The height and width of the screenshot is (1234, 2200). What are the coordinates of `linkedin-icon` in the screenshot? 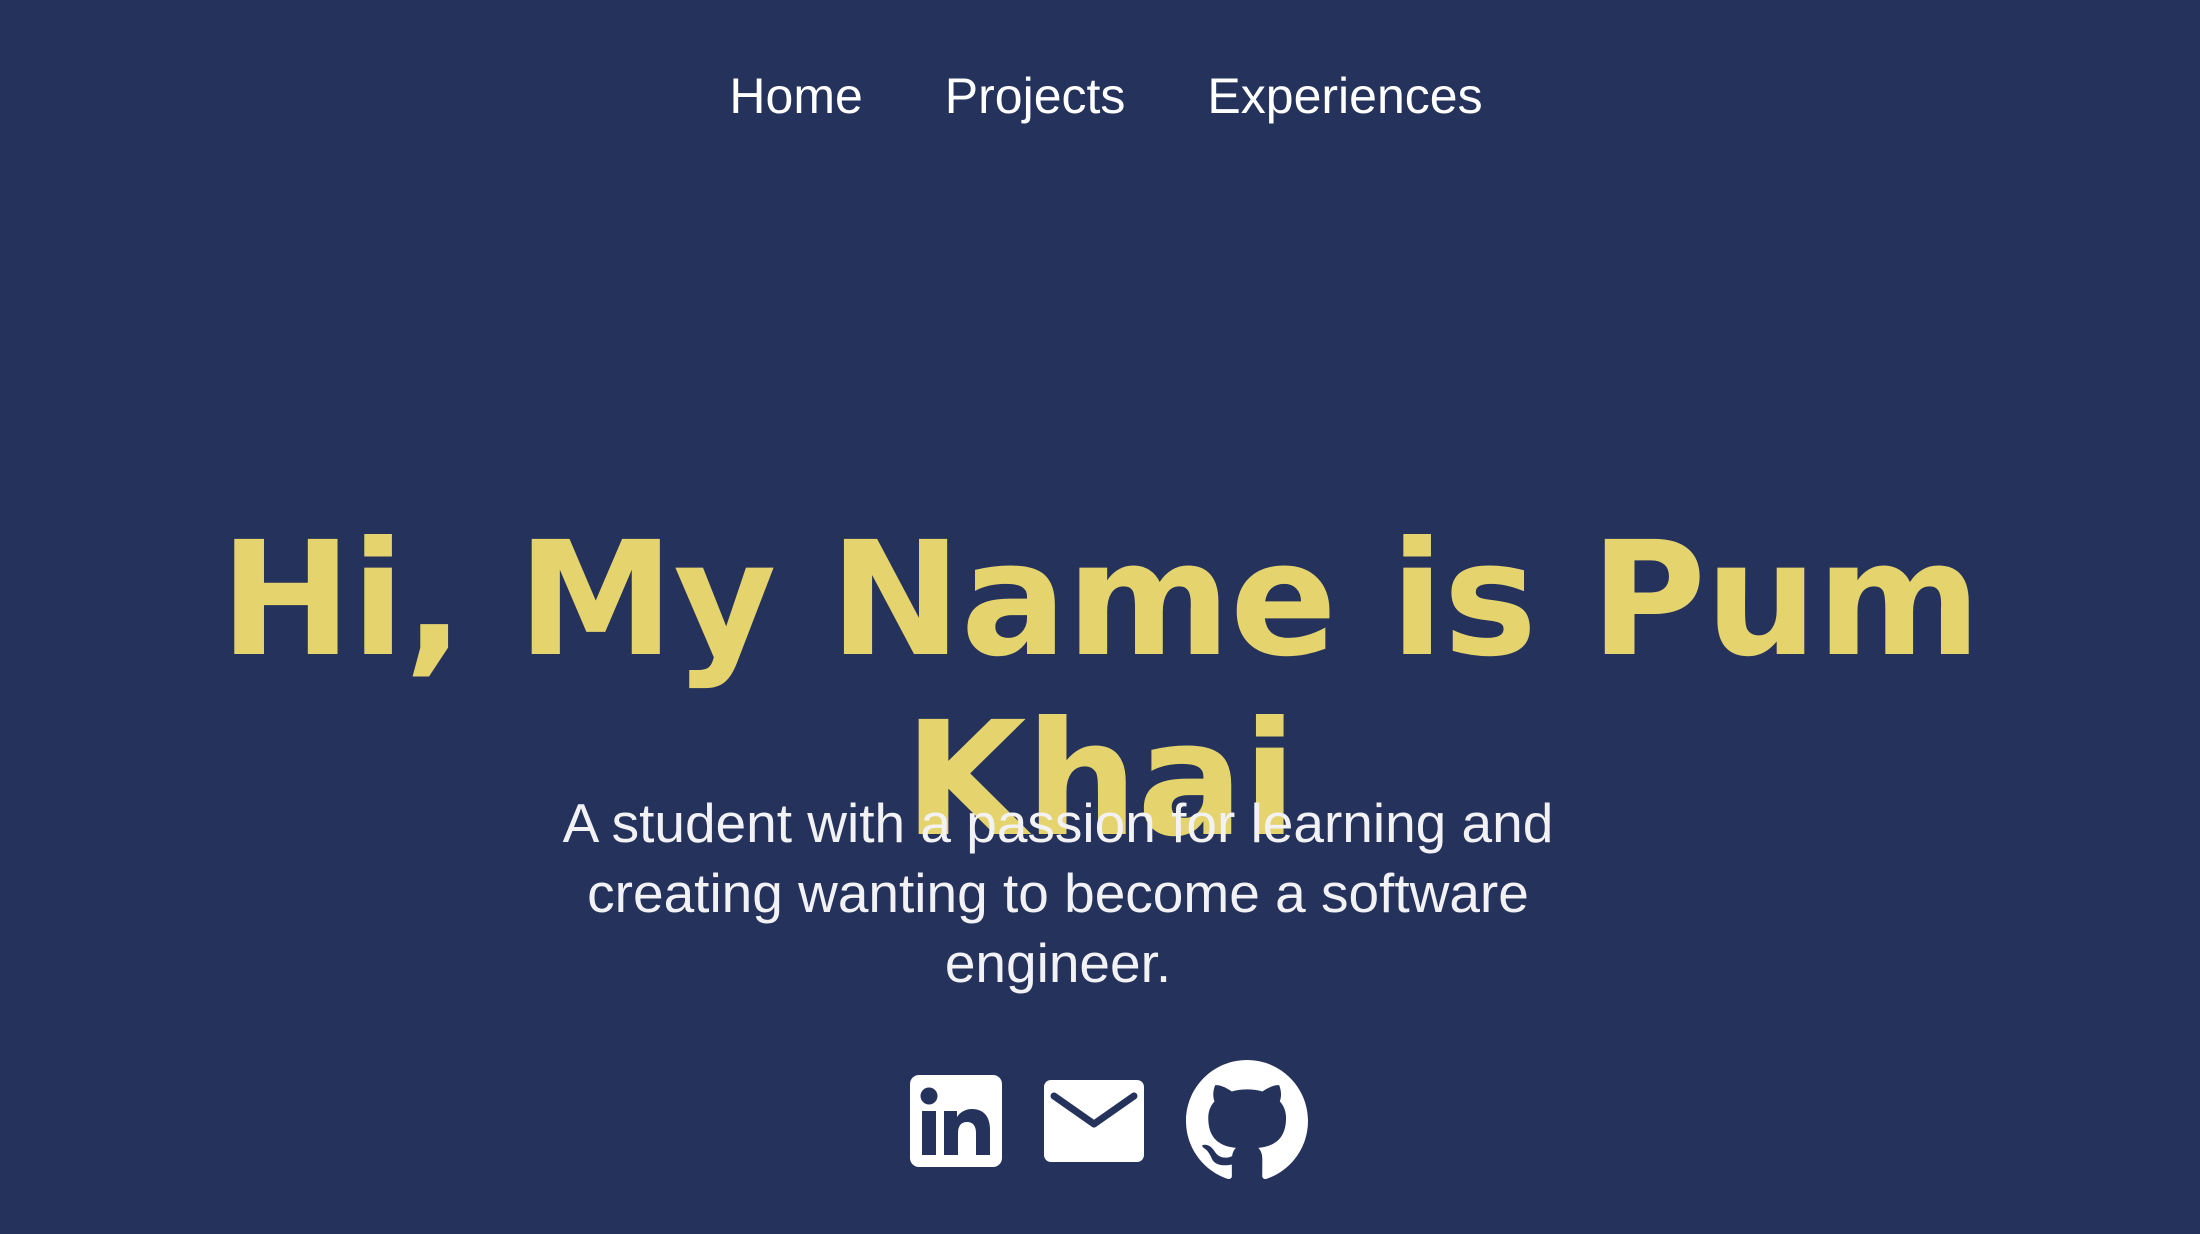 It's located at (956, 1121).